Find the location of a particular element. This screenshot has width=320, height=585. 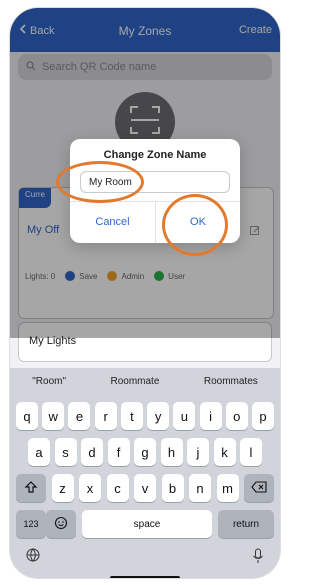

key-d: d is located at coordinates (92, 452).